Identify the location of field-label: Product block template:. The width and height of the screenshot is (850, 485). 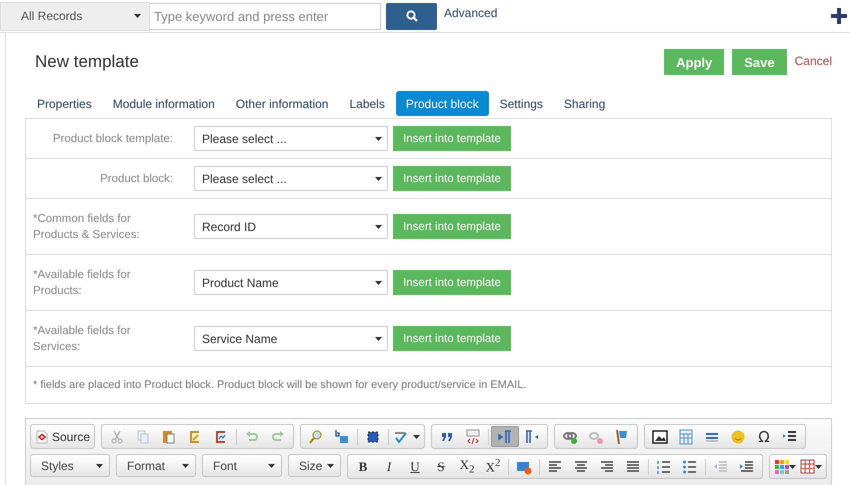
(112, 139).